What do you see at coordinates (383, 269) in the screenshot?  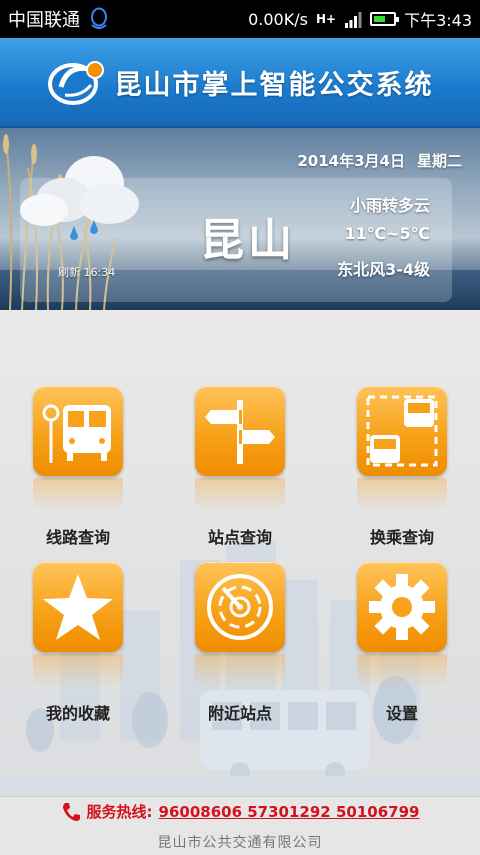 I see `wind-info: 东北风3-4级` at bounding box center [383, 269].